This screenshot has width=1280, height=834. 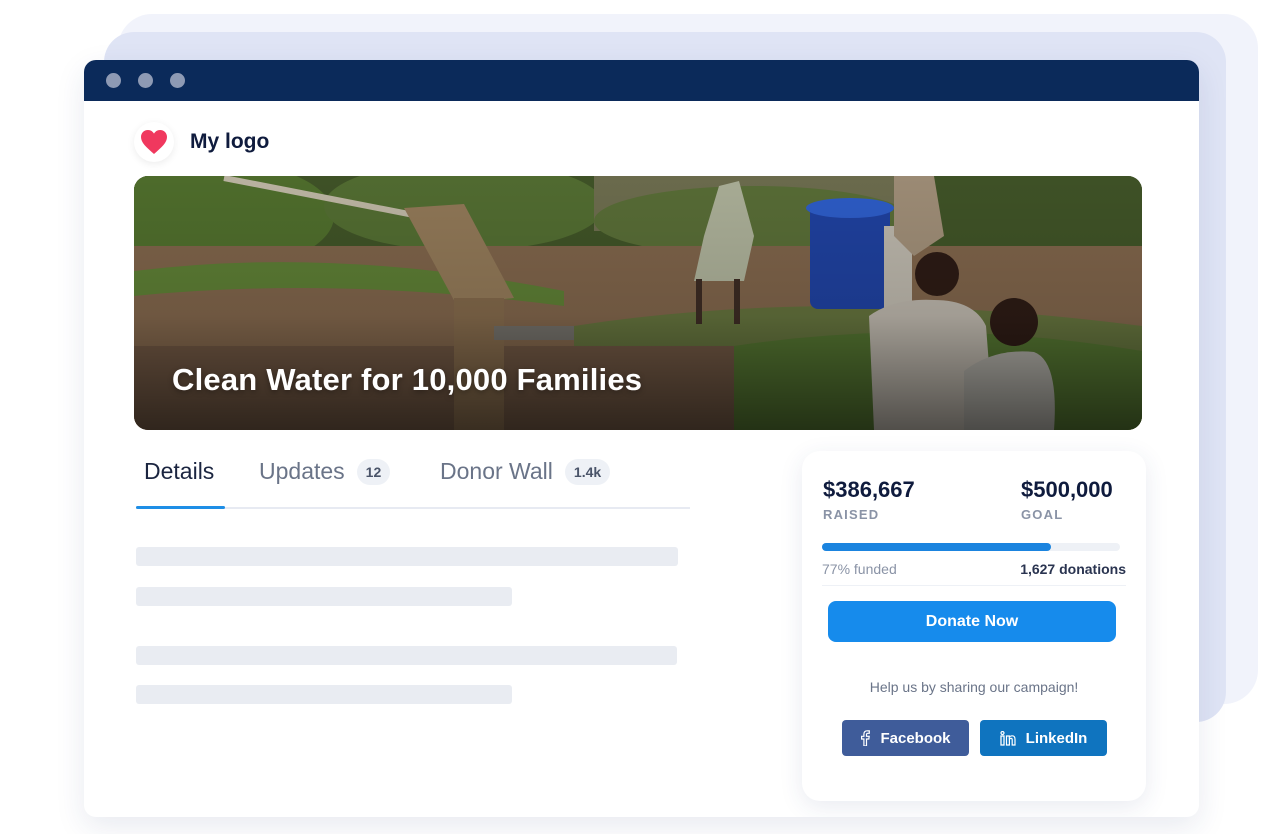 What do you see at coordinates (413, 479) in the screenshot?
I see `tab-bar: Details Updates 12 Donor Wall 1.4k` at bounding box center [413, 479].